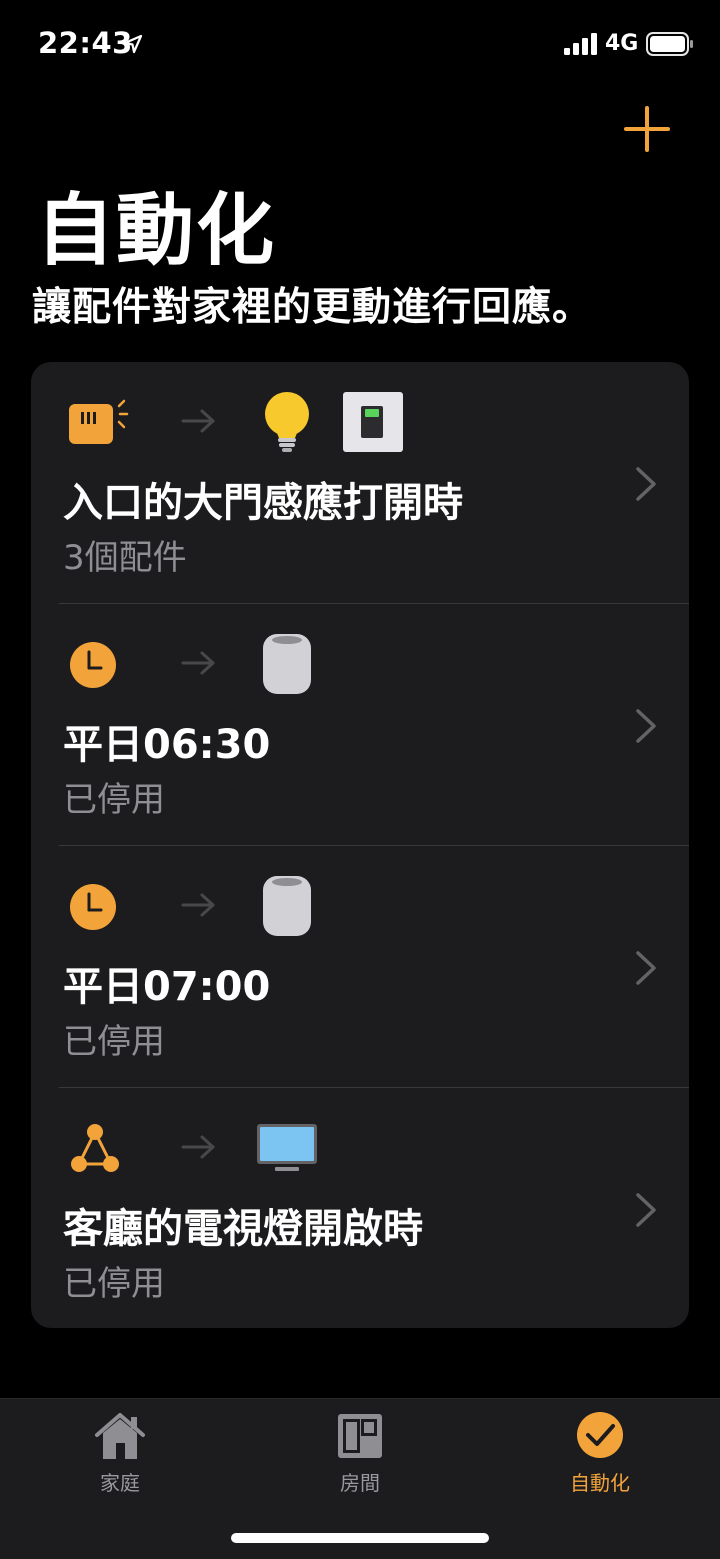  What do you see at coordinates (647, 129) in the screenshot?
I see `add-automation-button` at bounding box center [647, 129].